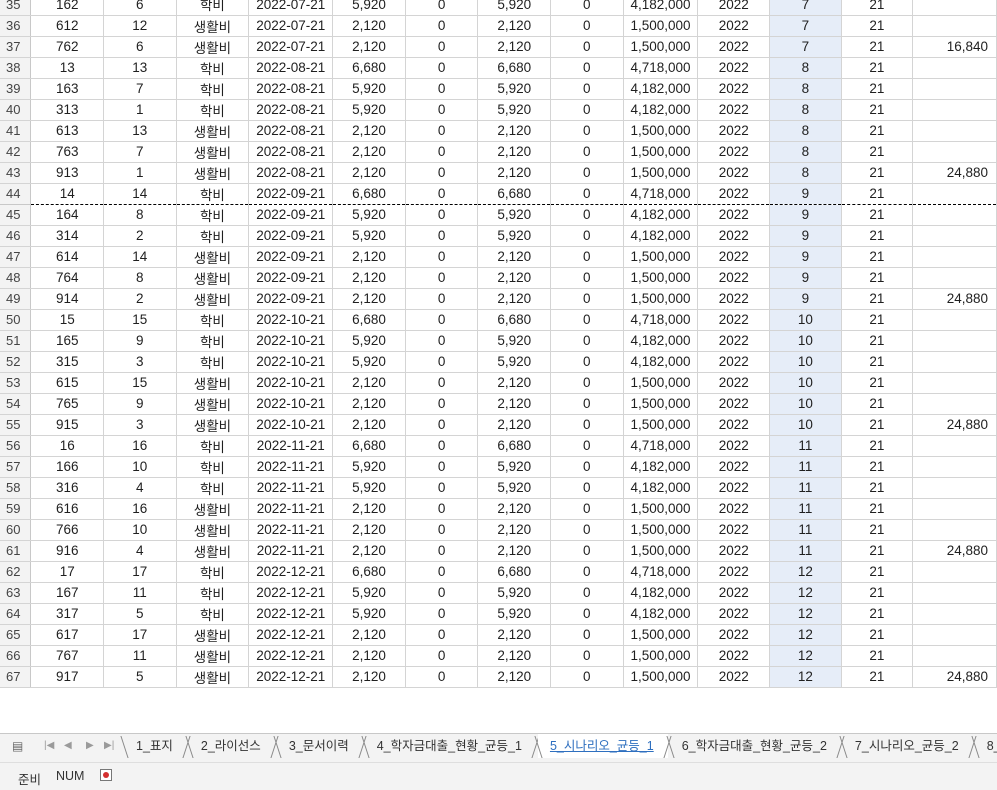 The image size is (997, 790). Describe the element at coordinates (17, 746) in the screenshot. I see `sheet-list-icon: ▤` at that location.